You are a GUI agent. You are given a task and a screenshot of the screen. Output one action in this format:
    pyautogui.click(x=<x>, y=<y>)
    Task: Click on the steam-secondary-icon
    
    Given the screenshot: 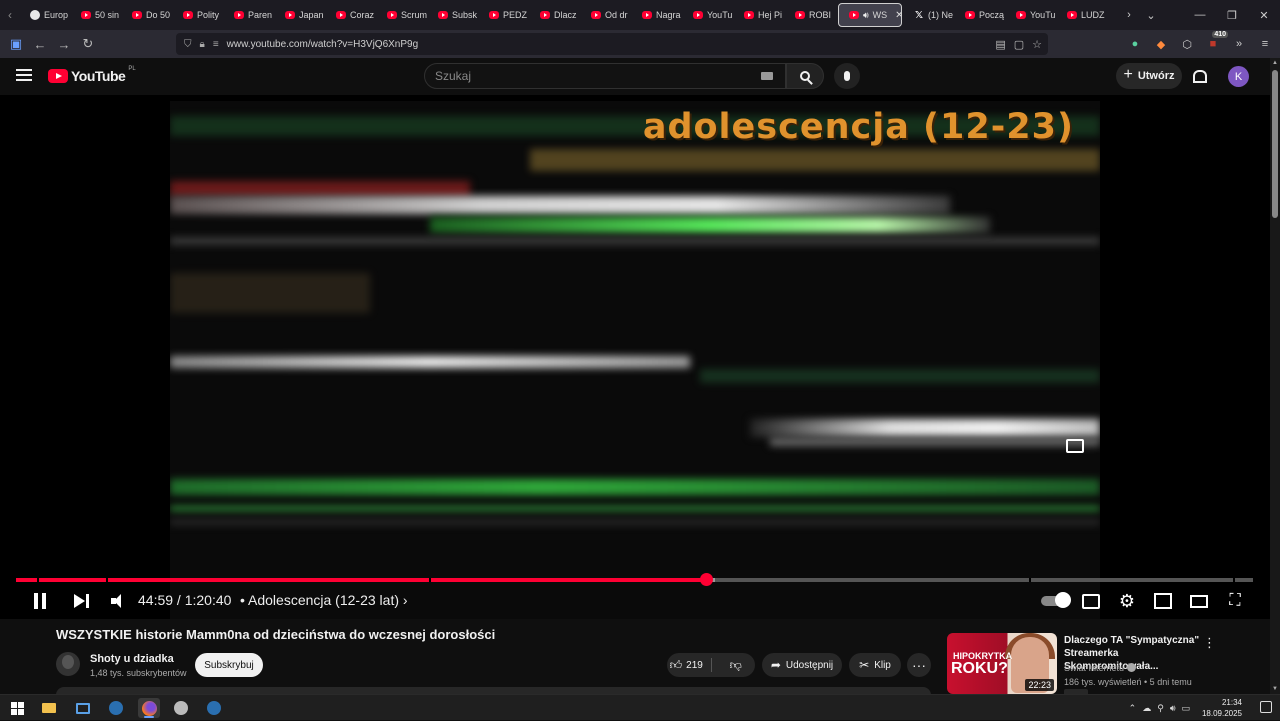 What is the action you would take?
    pyautogui.click(x=214, y=708)
    